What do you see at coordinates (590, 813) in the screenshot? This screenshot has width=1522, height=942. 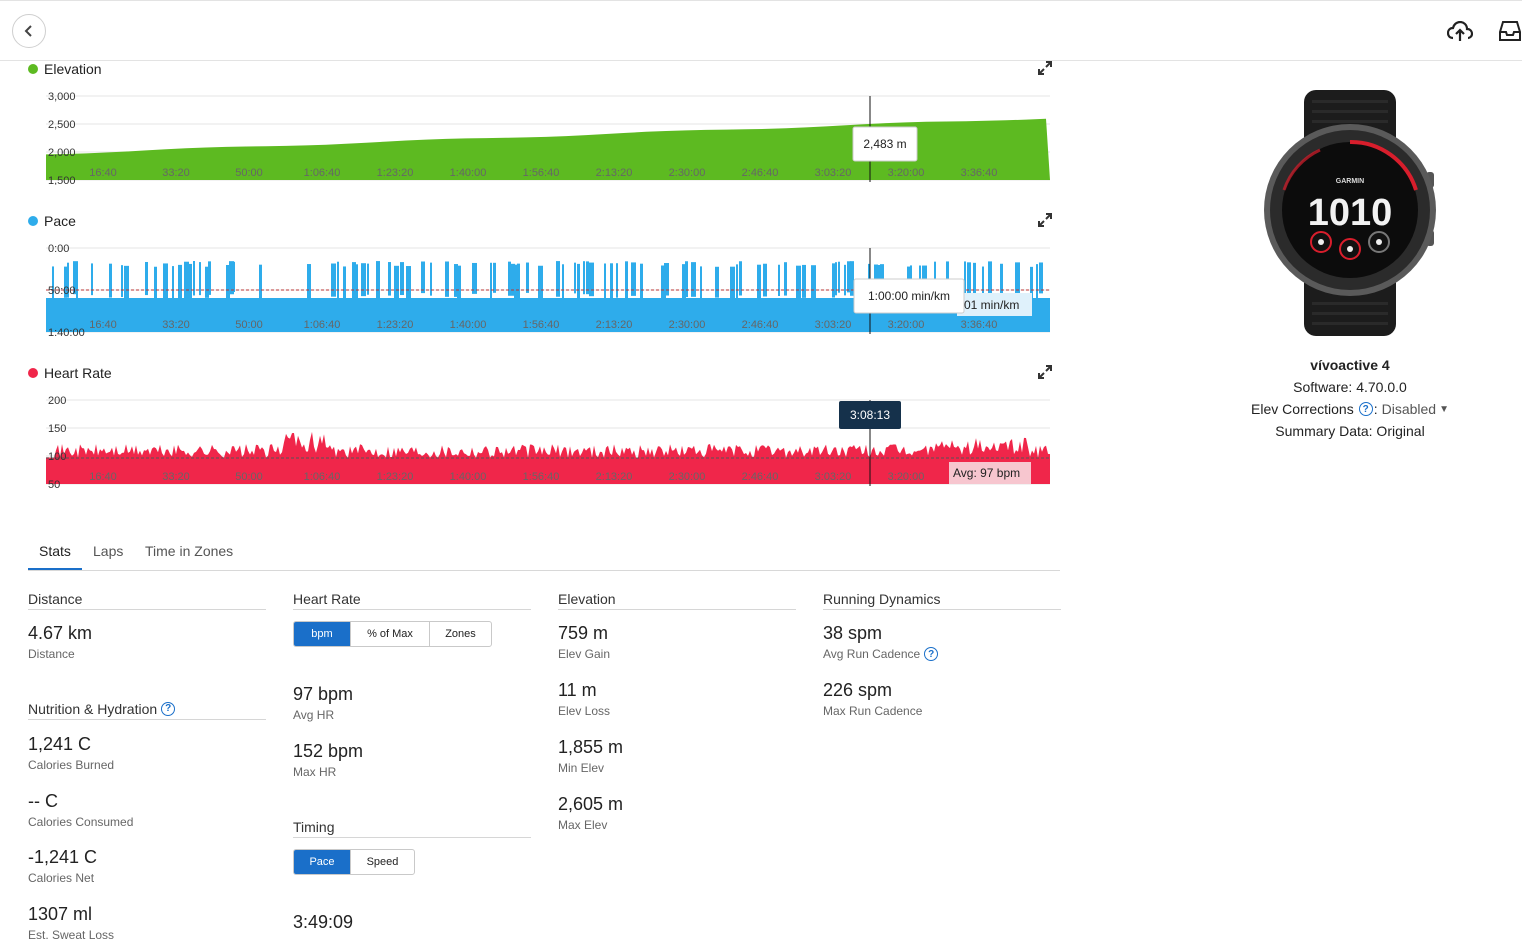 I see `stat-max-elev: 2,605 m Max Elev` at bounding box center [590, 813].